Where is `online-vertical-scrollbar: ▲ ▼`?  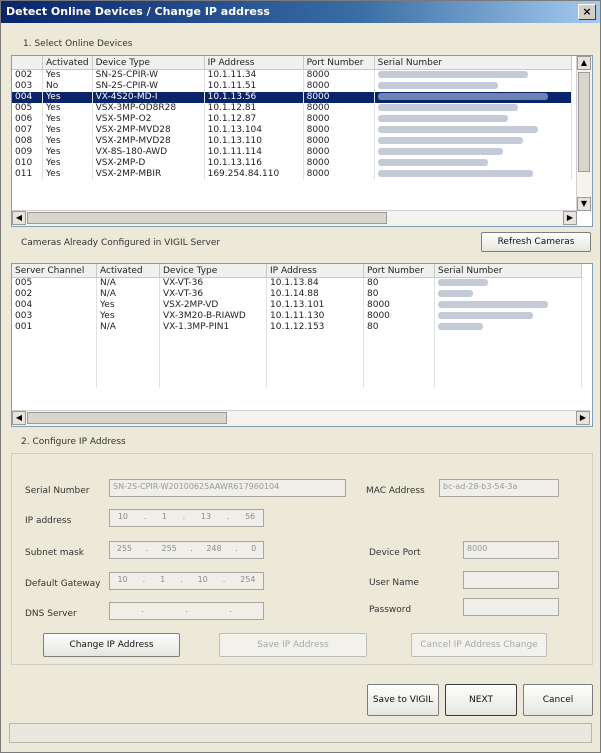 online-vertical-scrollbar: ▲ ▼ is located at coordinates (584, 133).